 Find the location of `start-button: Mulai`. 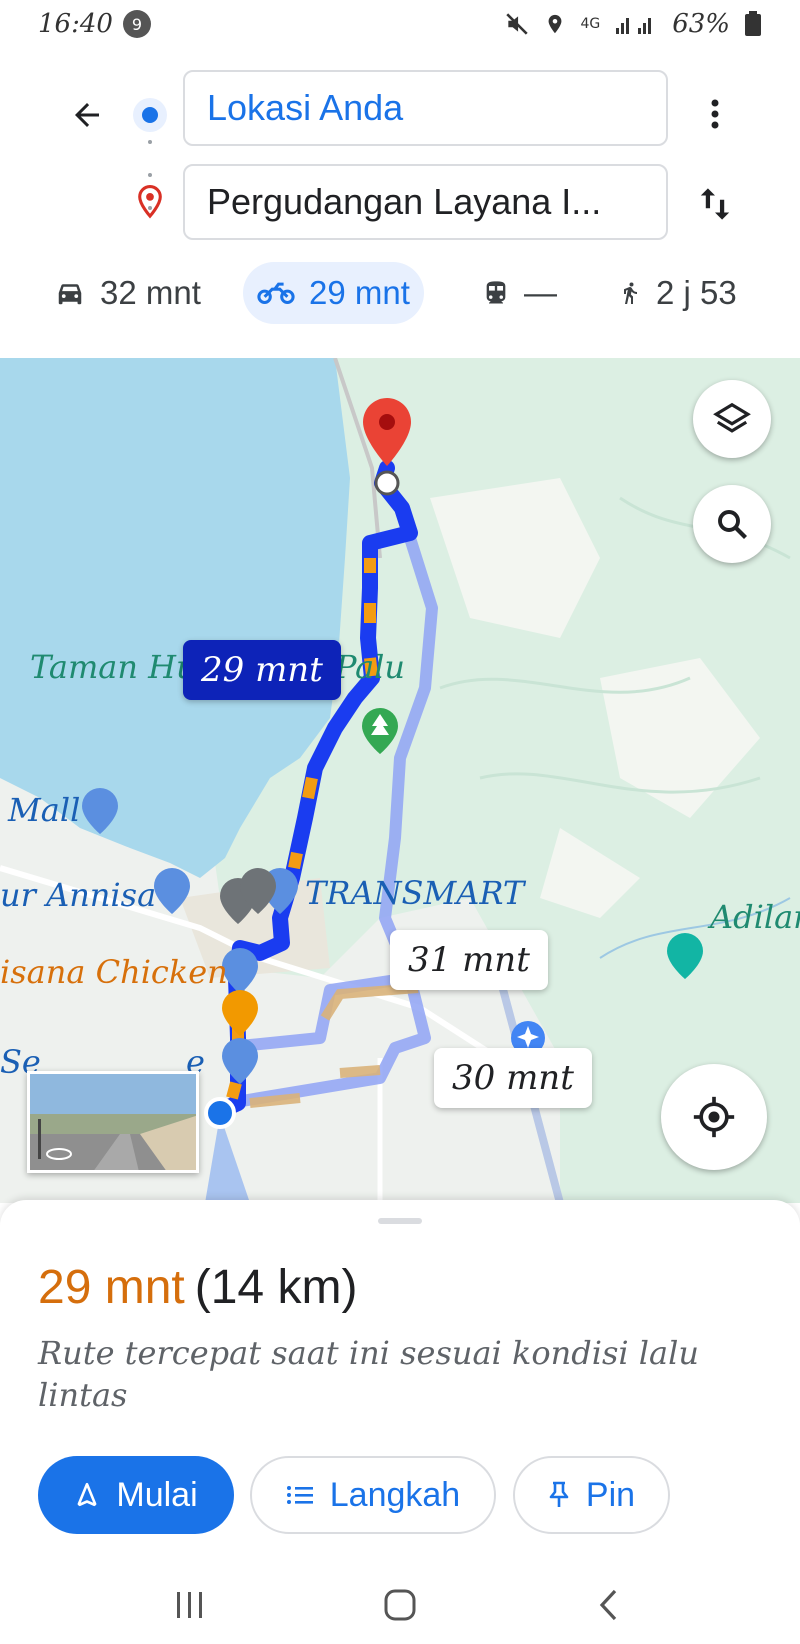

start-button: Mulai is located at coordinates (136, 1495).